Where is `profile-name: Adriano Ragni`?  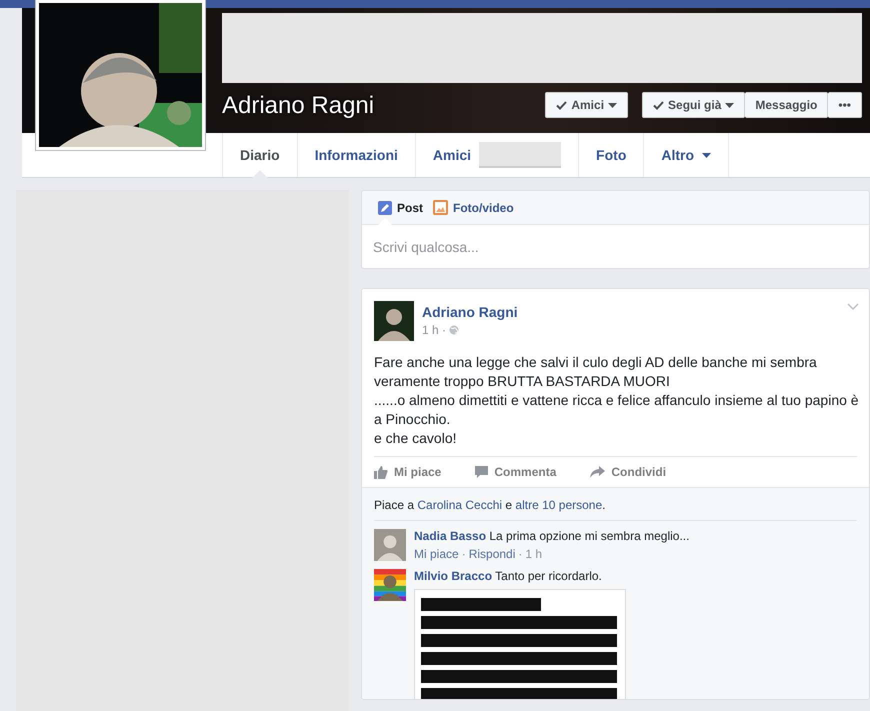 profile-name: Adriano Ragni is located at coordinates (298, 106).